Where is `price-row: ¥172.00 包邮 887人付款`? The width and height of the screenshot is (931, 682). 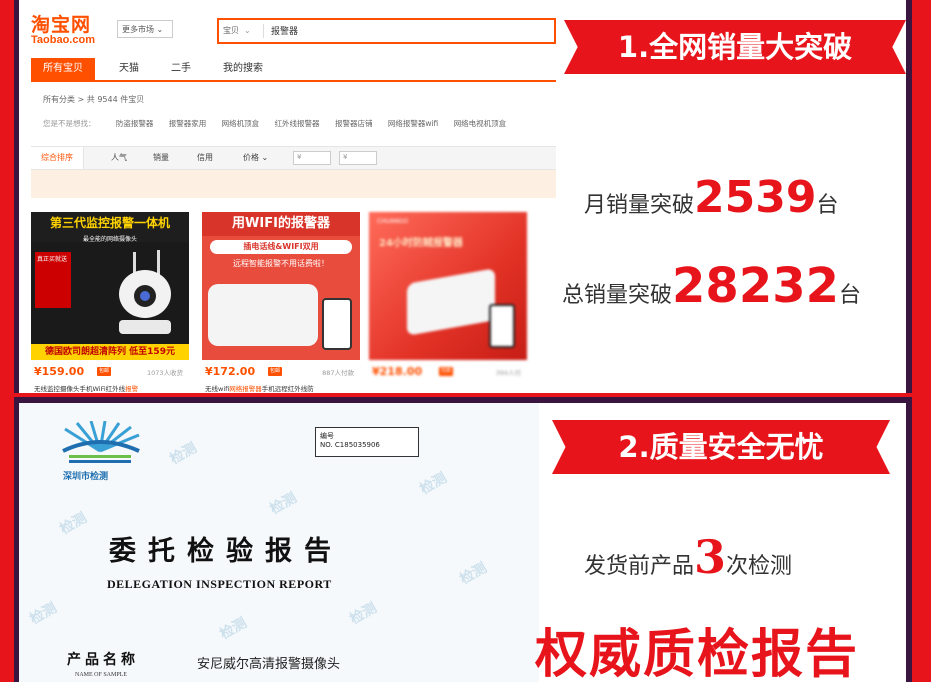
price-row: ¥172.00 包邮 887人付款 is located at coordinates (281, 372).